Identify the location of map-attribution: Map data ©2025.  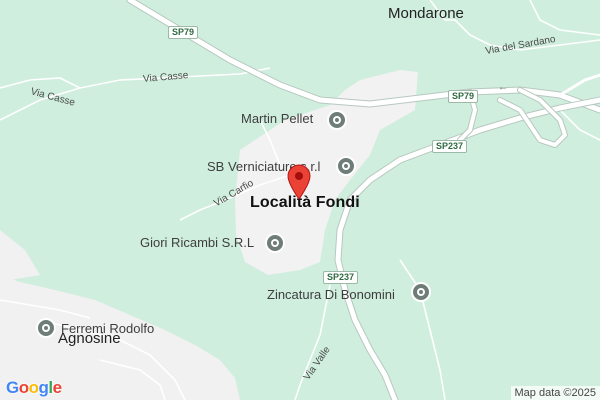
(555, 393).